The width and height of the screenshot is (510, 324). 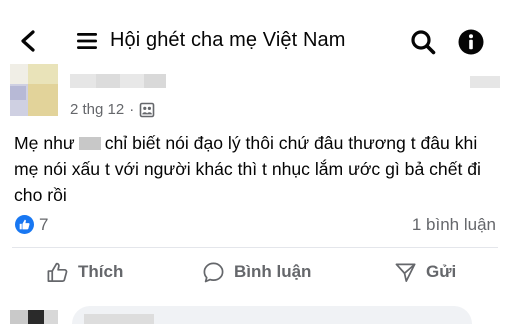 I want to click on like-button: Thích, so click(x=84, y=272).